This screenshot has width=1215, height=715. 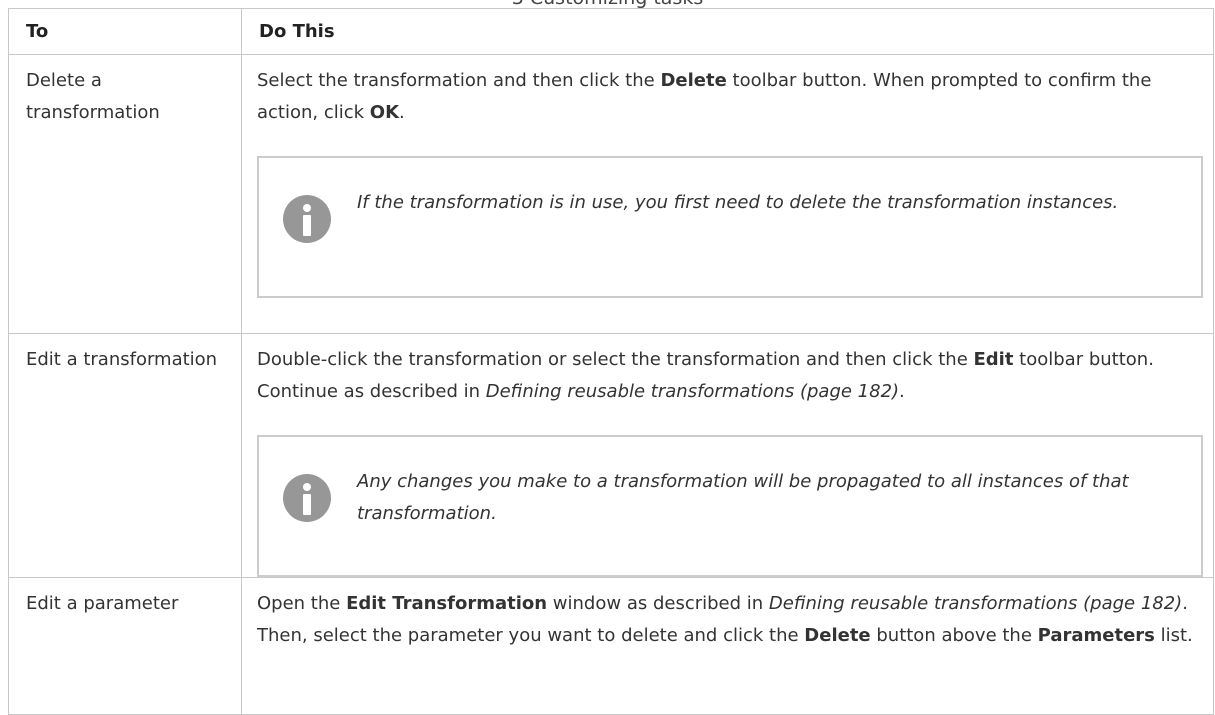 I want to click on ui-term: OK, so click(x=384, y=112).